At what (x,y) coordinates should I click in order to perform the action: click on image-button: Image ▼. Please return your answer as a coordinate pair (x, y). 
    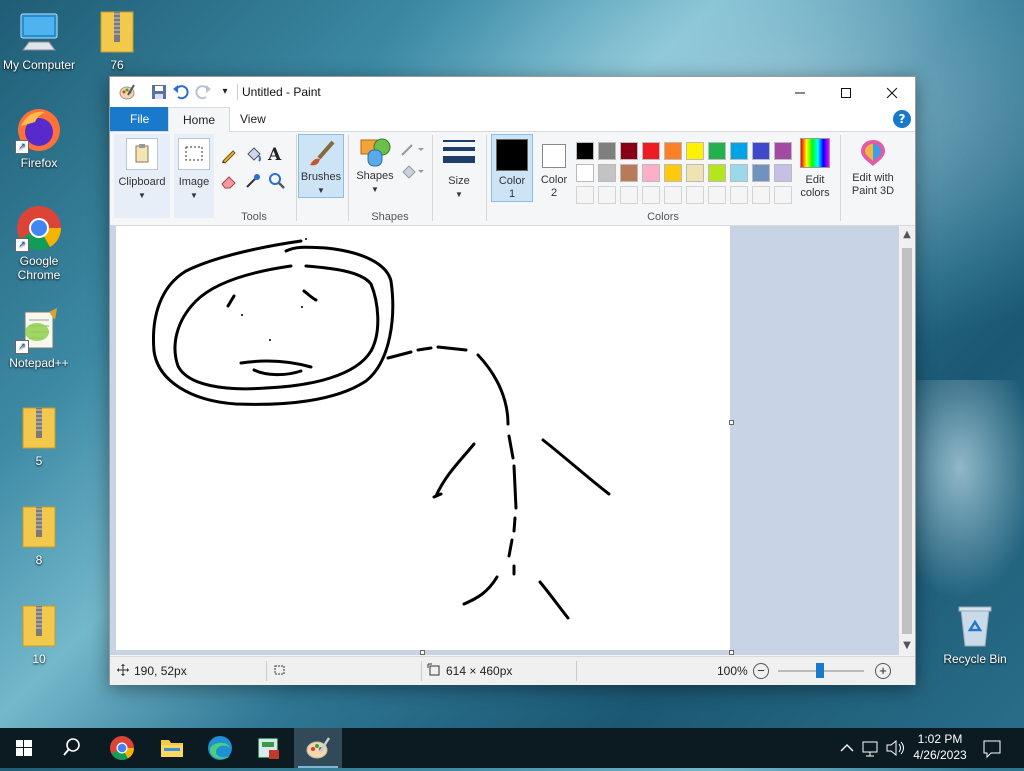
    Looking at the image, I should click on (194, 176).